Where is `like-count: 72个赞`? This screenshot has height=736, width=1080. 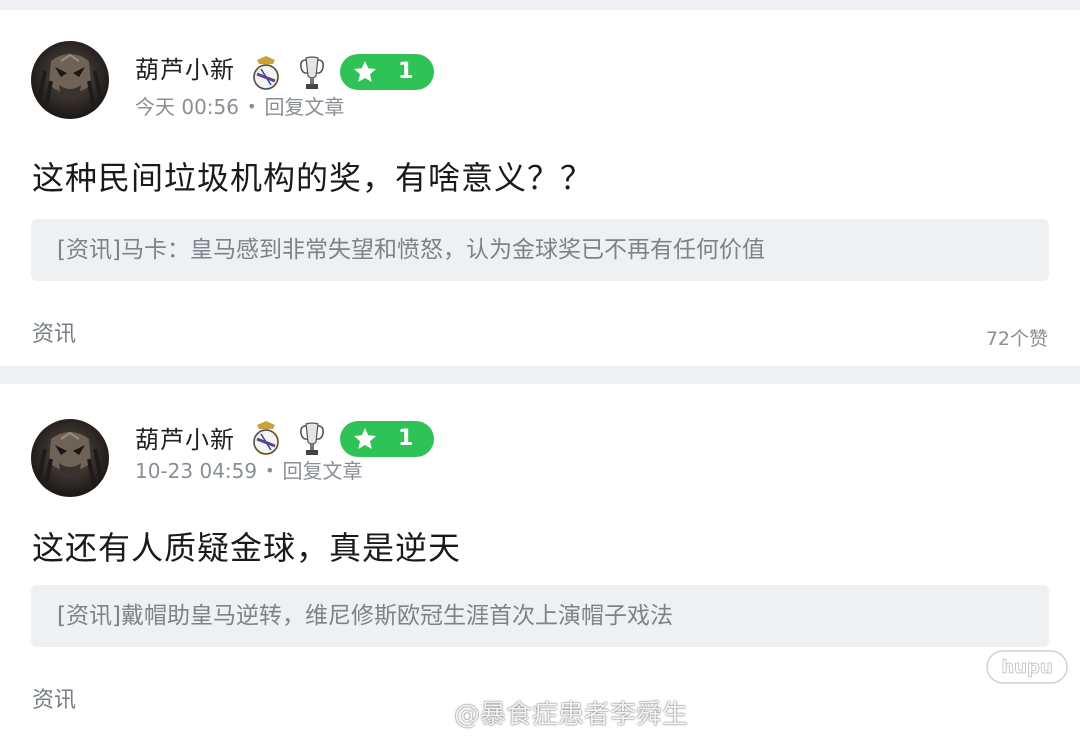 like-count: 72个赞 is located at coordinates (1017, 339).